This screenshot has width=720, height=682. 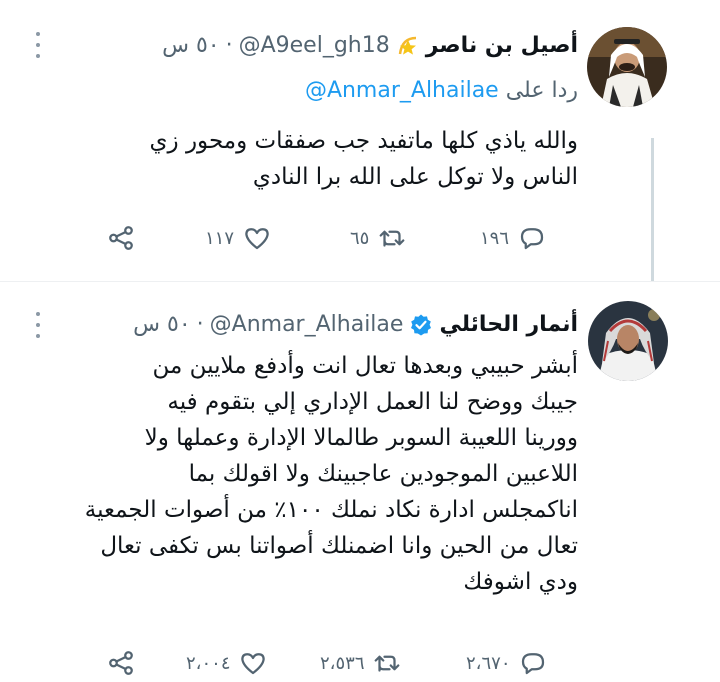 What do you see at coordinates (520, 582) in the screenshot?
I see `tweet-text-line: ودي اشوفك` at bounding box center [520, 582].